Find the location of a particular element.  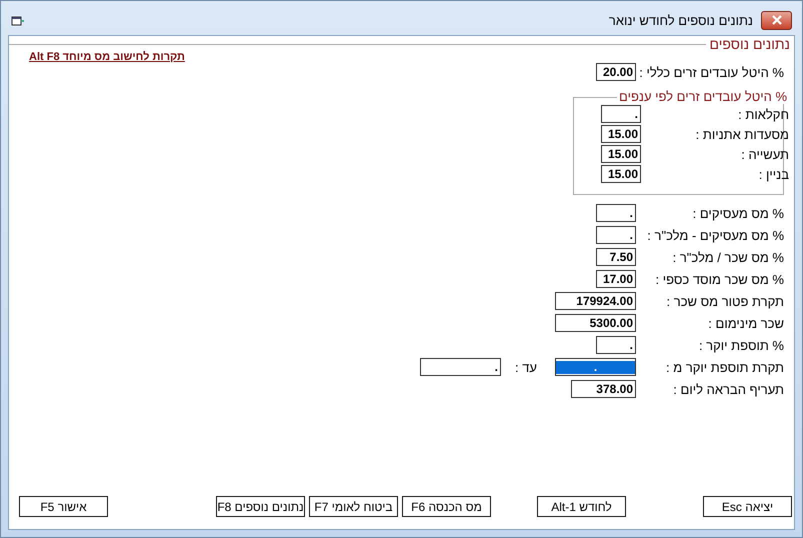

window-title: נתונים נוספים לחודש ינואר is located at coordinates (680, 20).